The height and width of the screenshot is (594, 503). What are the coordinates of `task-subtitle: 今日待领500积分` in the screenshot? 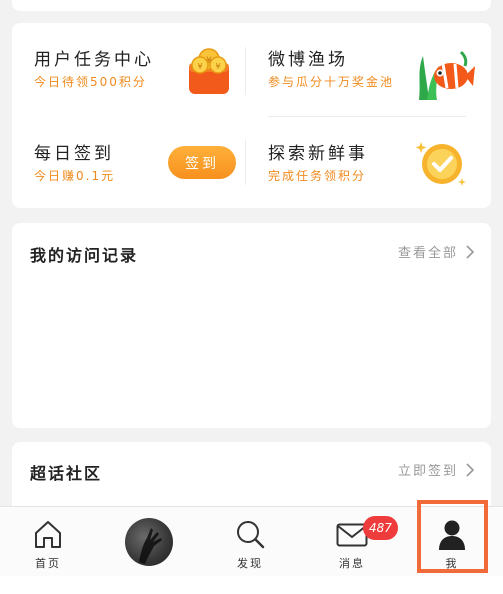 It's located at (90, 82).